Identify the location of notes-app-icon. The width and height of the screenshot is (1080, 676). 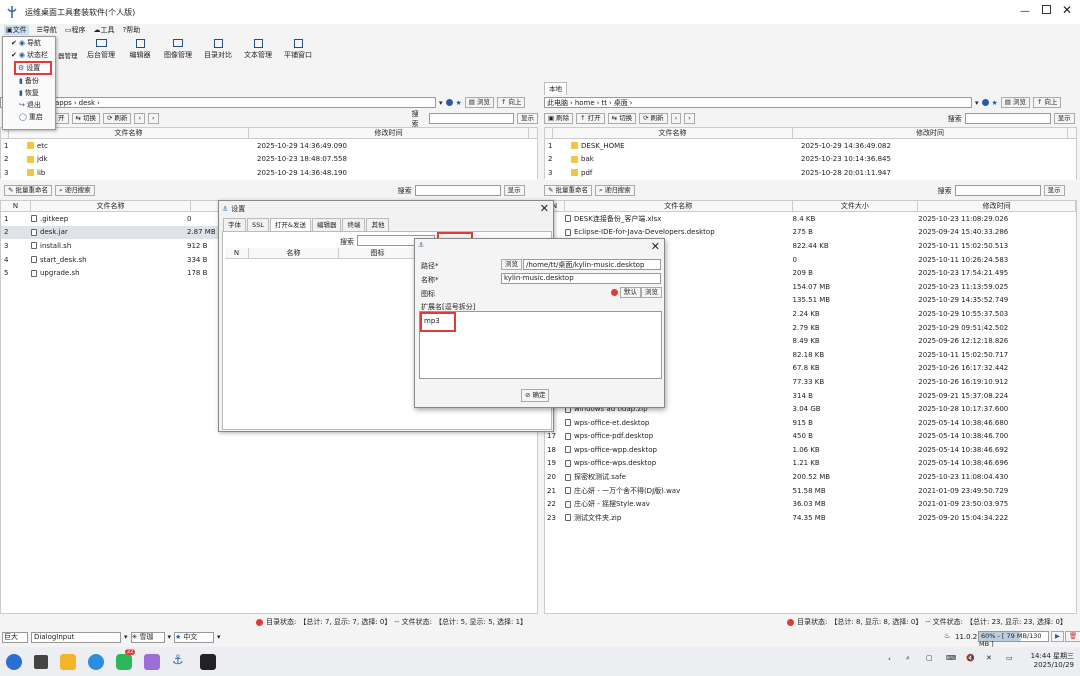
(152, 661).